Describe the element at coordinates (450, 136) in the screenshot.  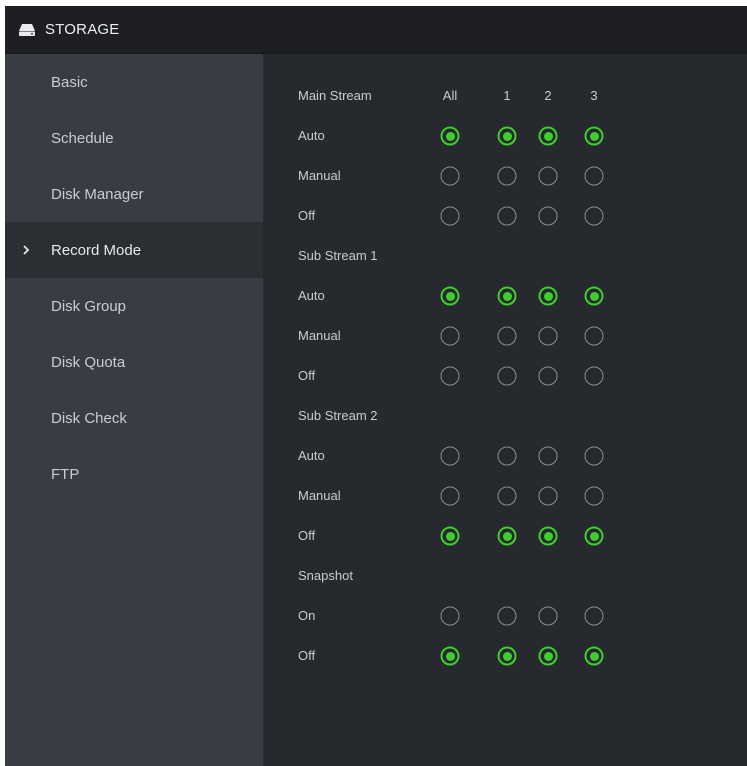
I see `main-stream-auto-radio-all` at that location.